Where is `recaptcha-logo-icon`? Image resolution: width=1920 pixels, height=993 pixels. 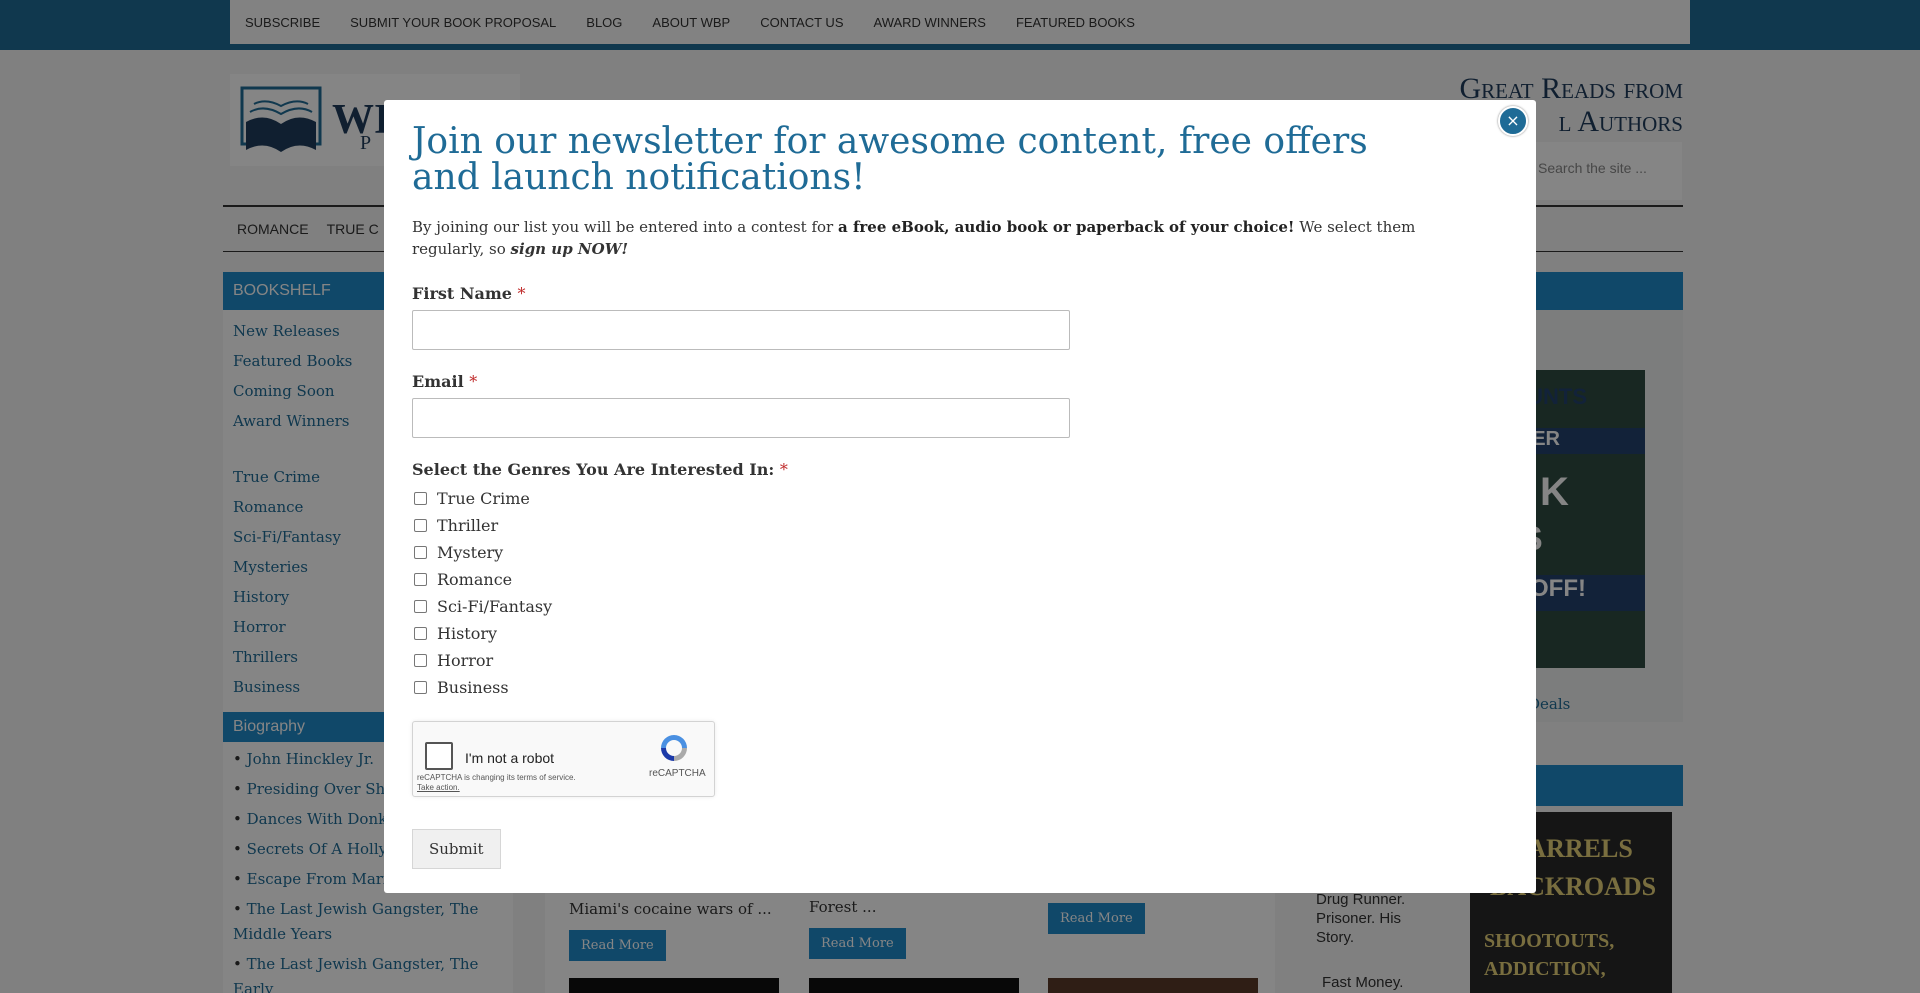
recaptcha-logo-icon is located at coordinates (674, 748).